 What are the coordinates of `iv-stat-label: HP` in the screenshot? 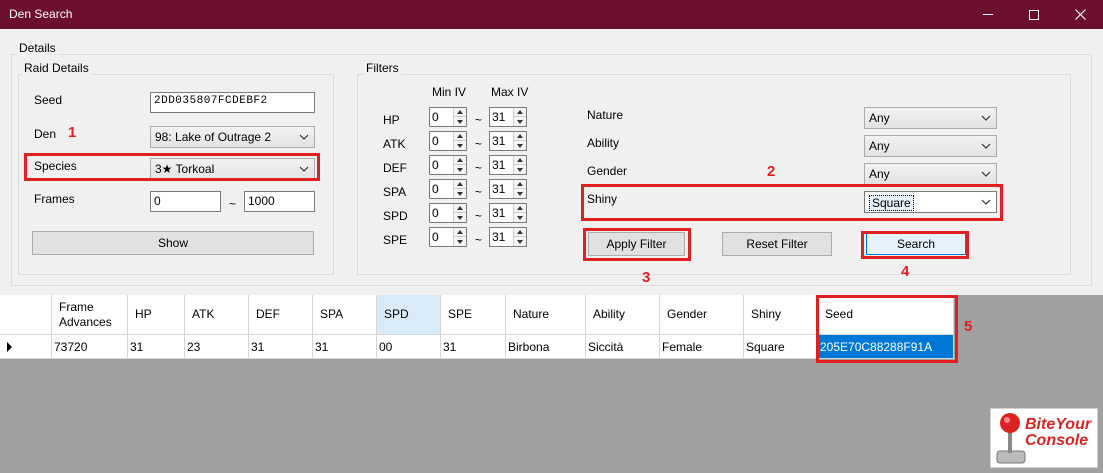 It's located at (391, 120).